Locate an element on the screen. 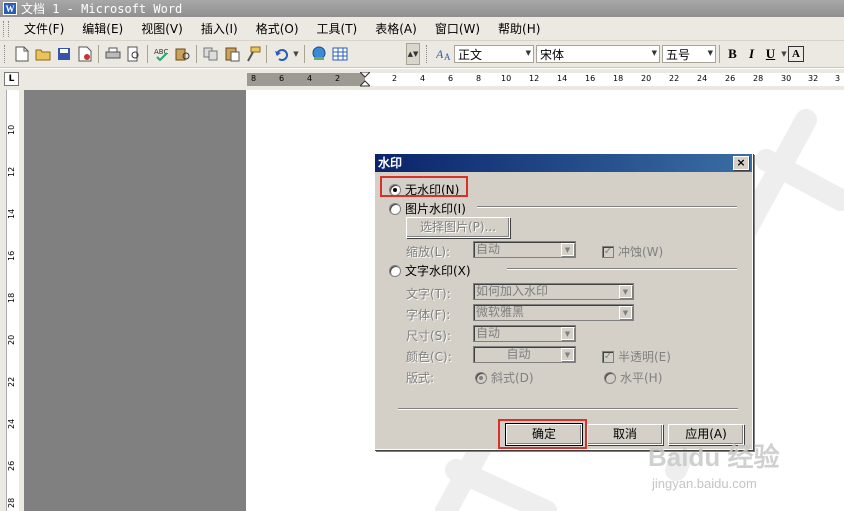 The width and height of the screenshot is (844, 511). ruler-tick: 26 is located at coordinates (730, 78).